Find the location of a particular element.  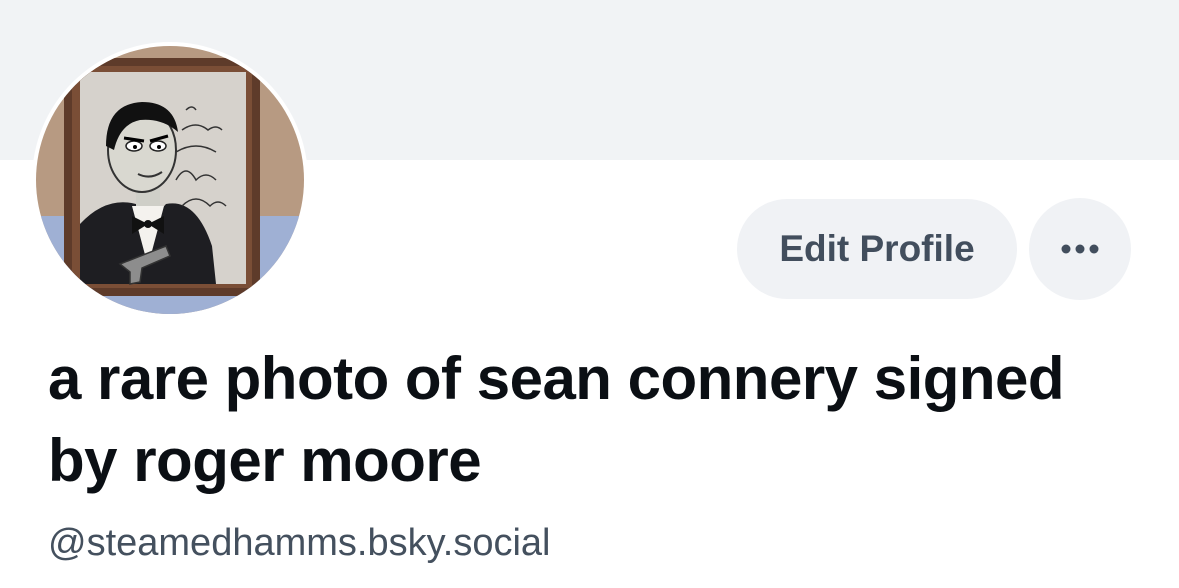

profile-actions: Edit Profile is located at coordinates (934, 249).